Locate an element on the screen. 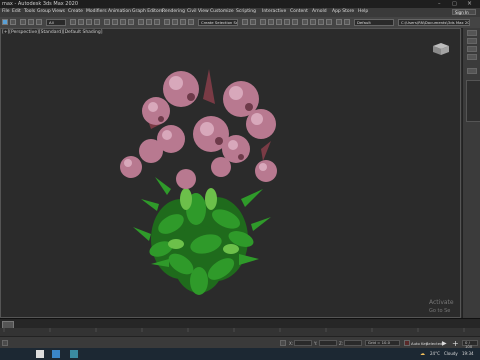  percent-snap-icon is located at coordinates (183, 22).